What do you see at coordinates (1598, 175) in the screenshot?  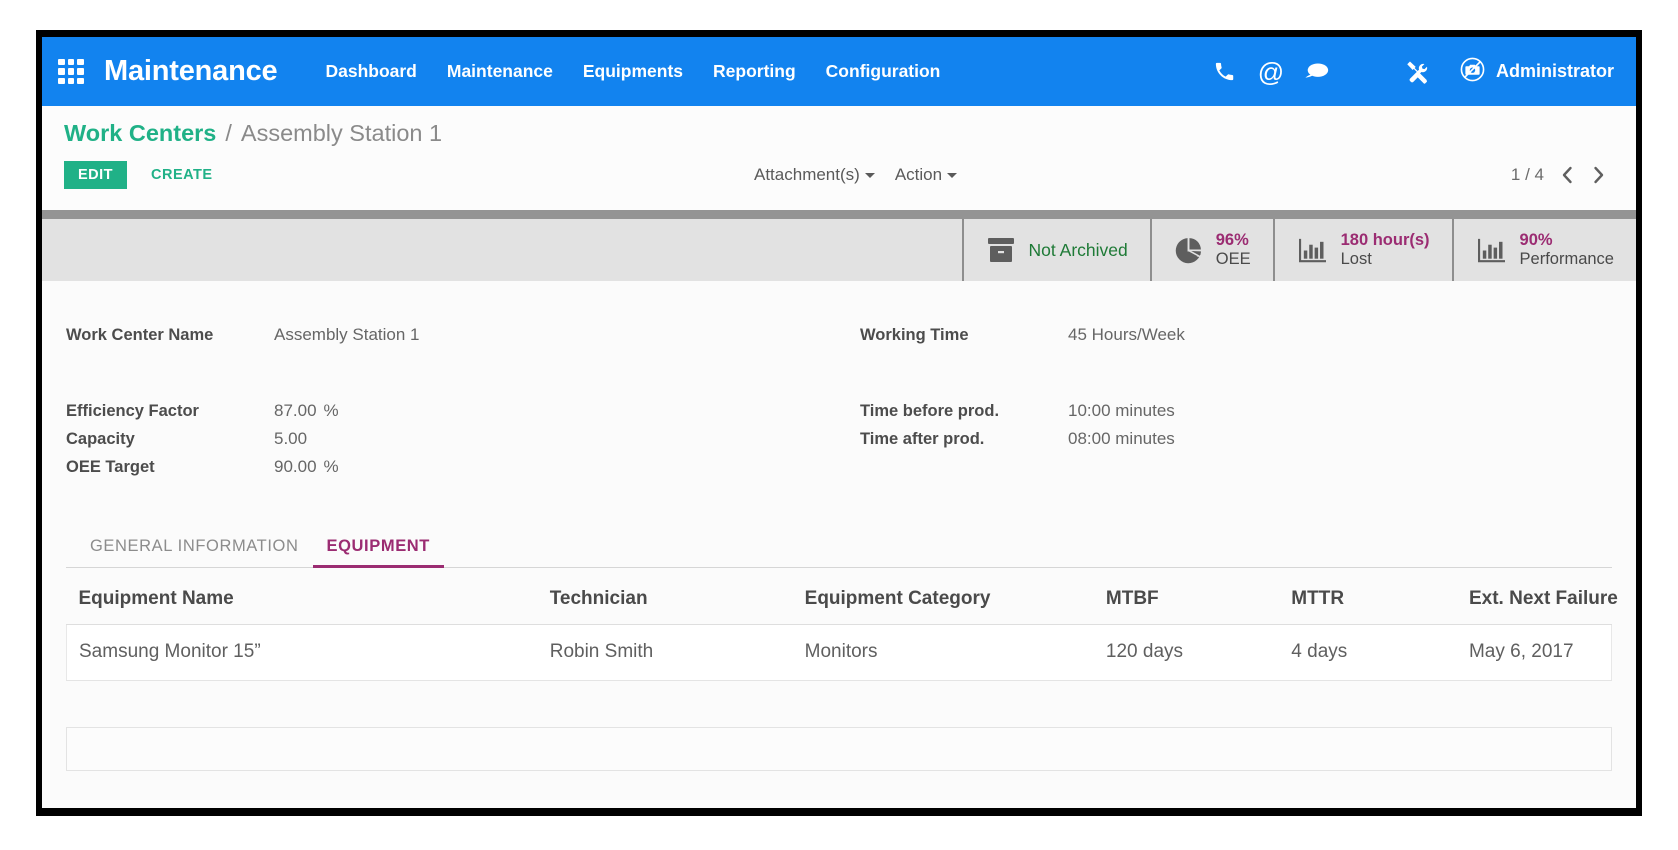 I see `chevron-right-icon` at bounding box center [1598, 175].